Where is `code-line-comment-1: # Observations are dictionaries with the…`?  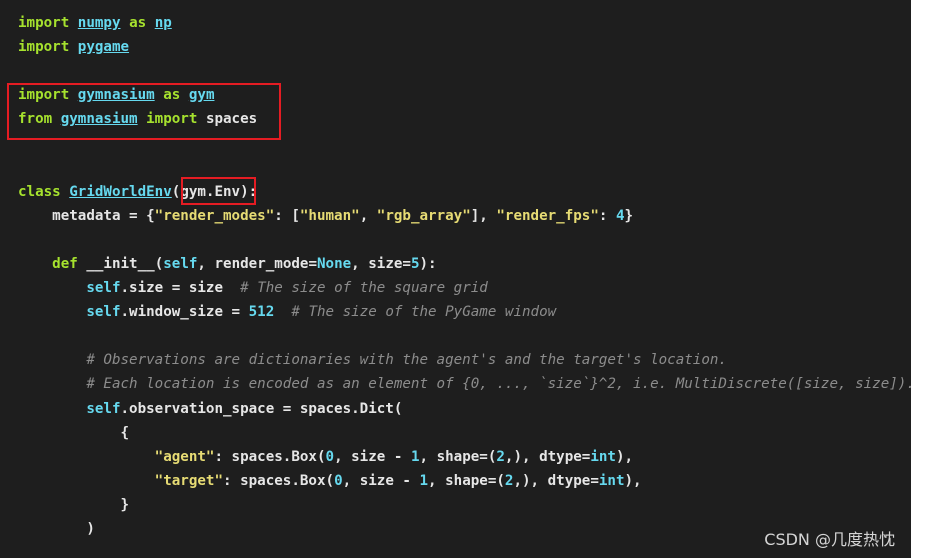 code-line-comment-1: # Observations are dictionaries with the… is located at coordinates (464, 360).